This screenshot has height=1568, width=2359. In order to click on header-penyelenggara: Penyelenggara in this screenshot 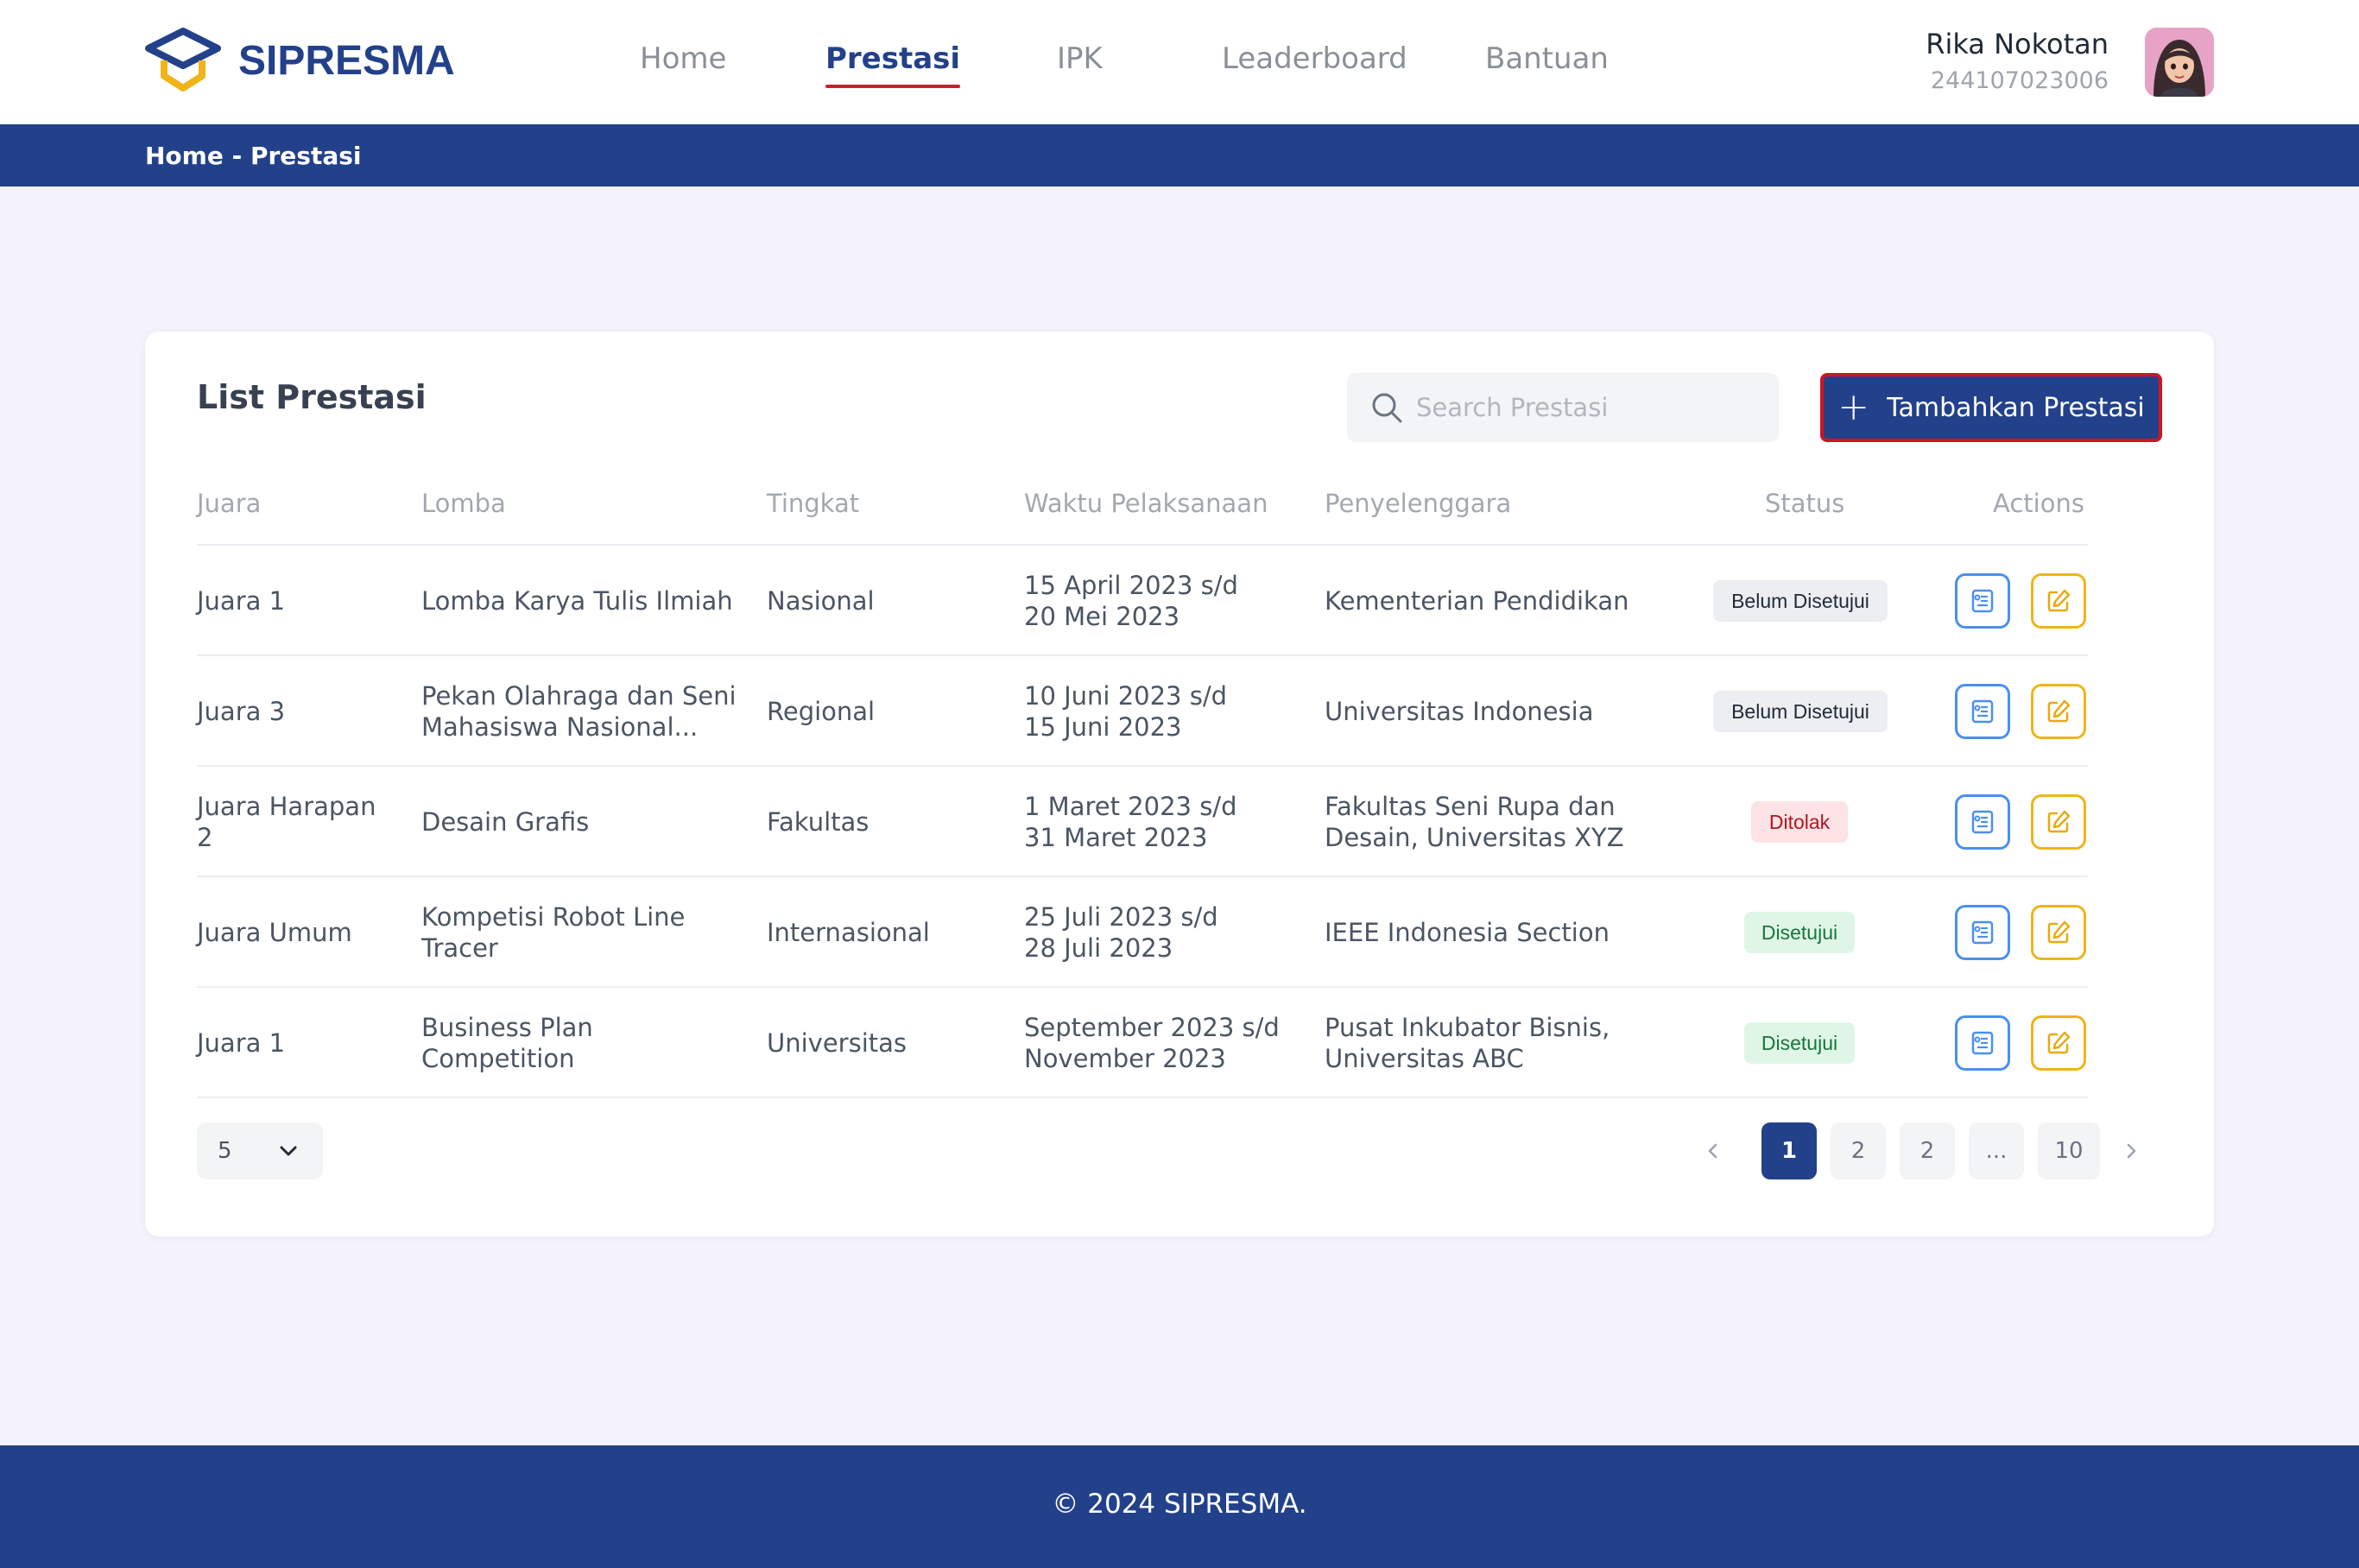, I will do `click(1418, 503)`.